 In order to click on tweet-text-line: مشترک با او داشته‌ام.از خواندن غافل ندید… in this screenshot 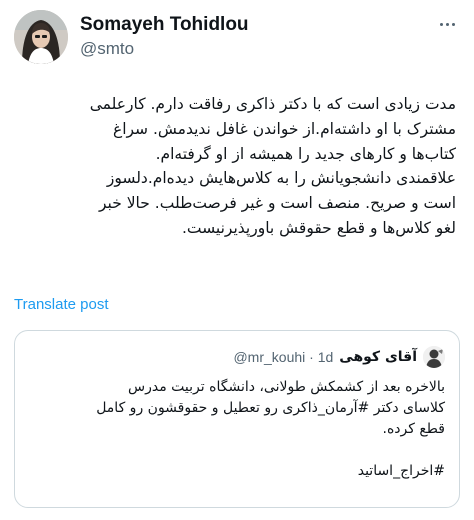, I will do `click(284, 128)`.